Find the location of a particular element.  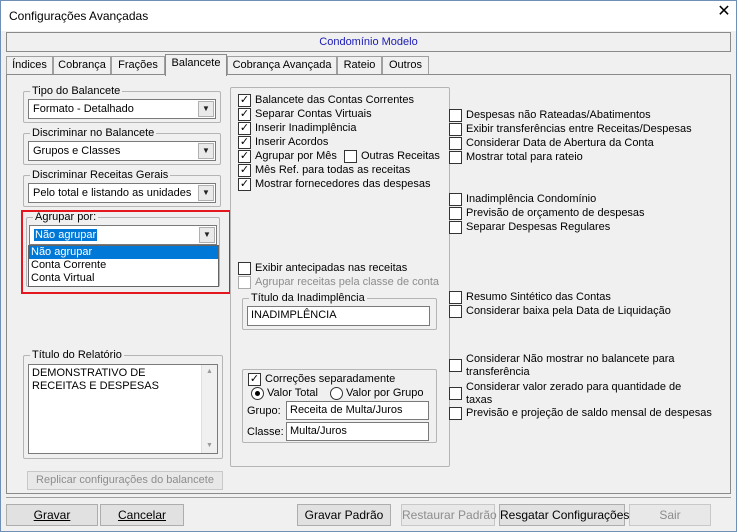

checkbox-label: Outras Receitas is located at coordinates (400, 156).